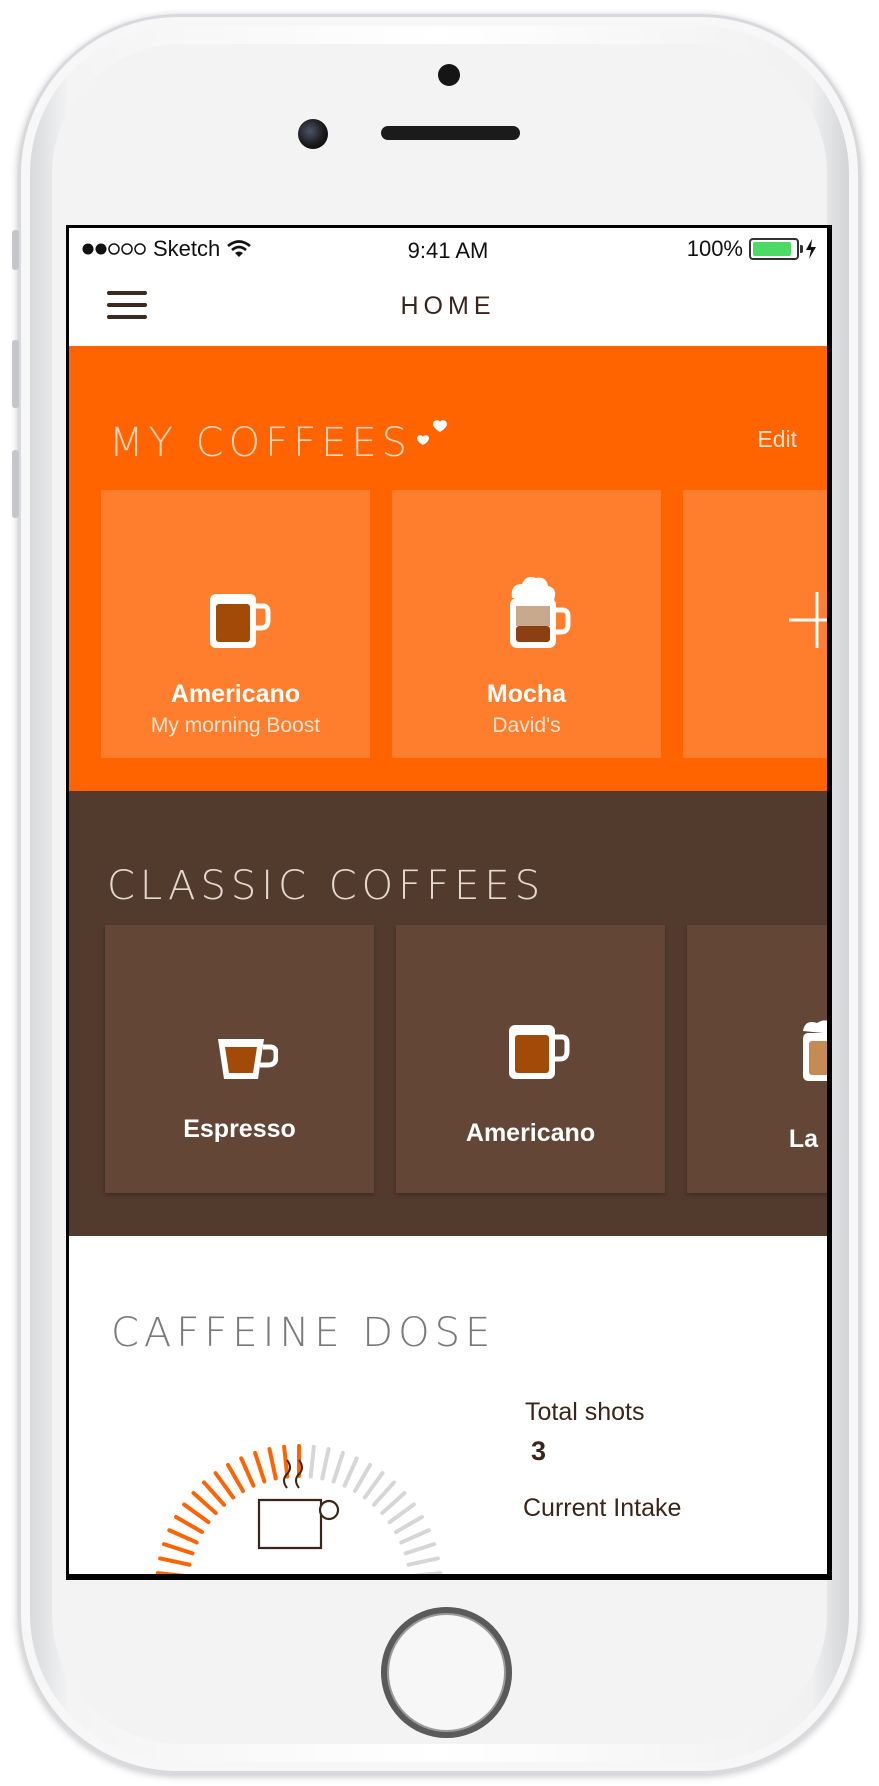 The image size is (879, 1786). What do you see at coordinates (15, 374) in the screenshot?
I see `volume-up-button` at bounding box center [15, 374].